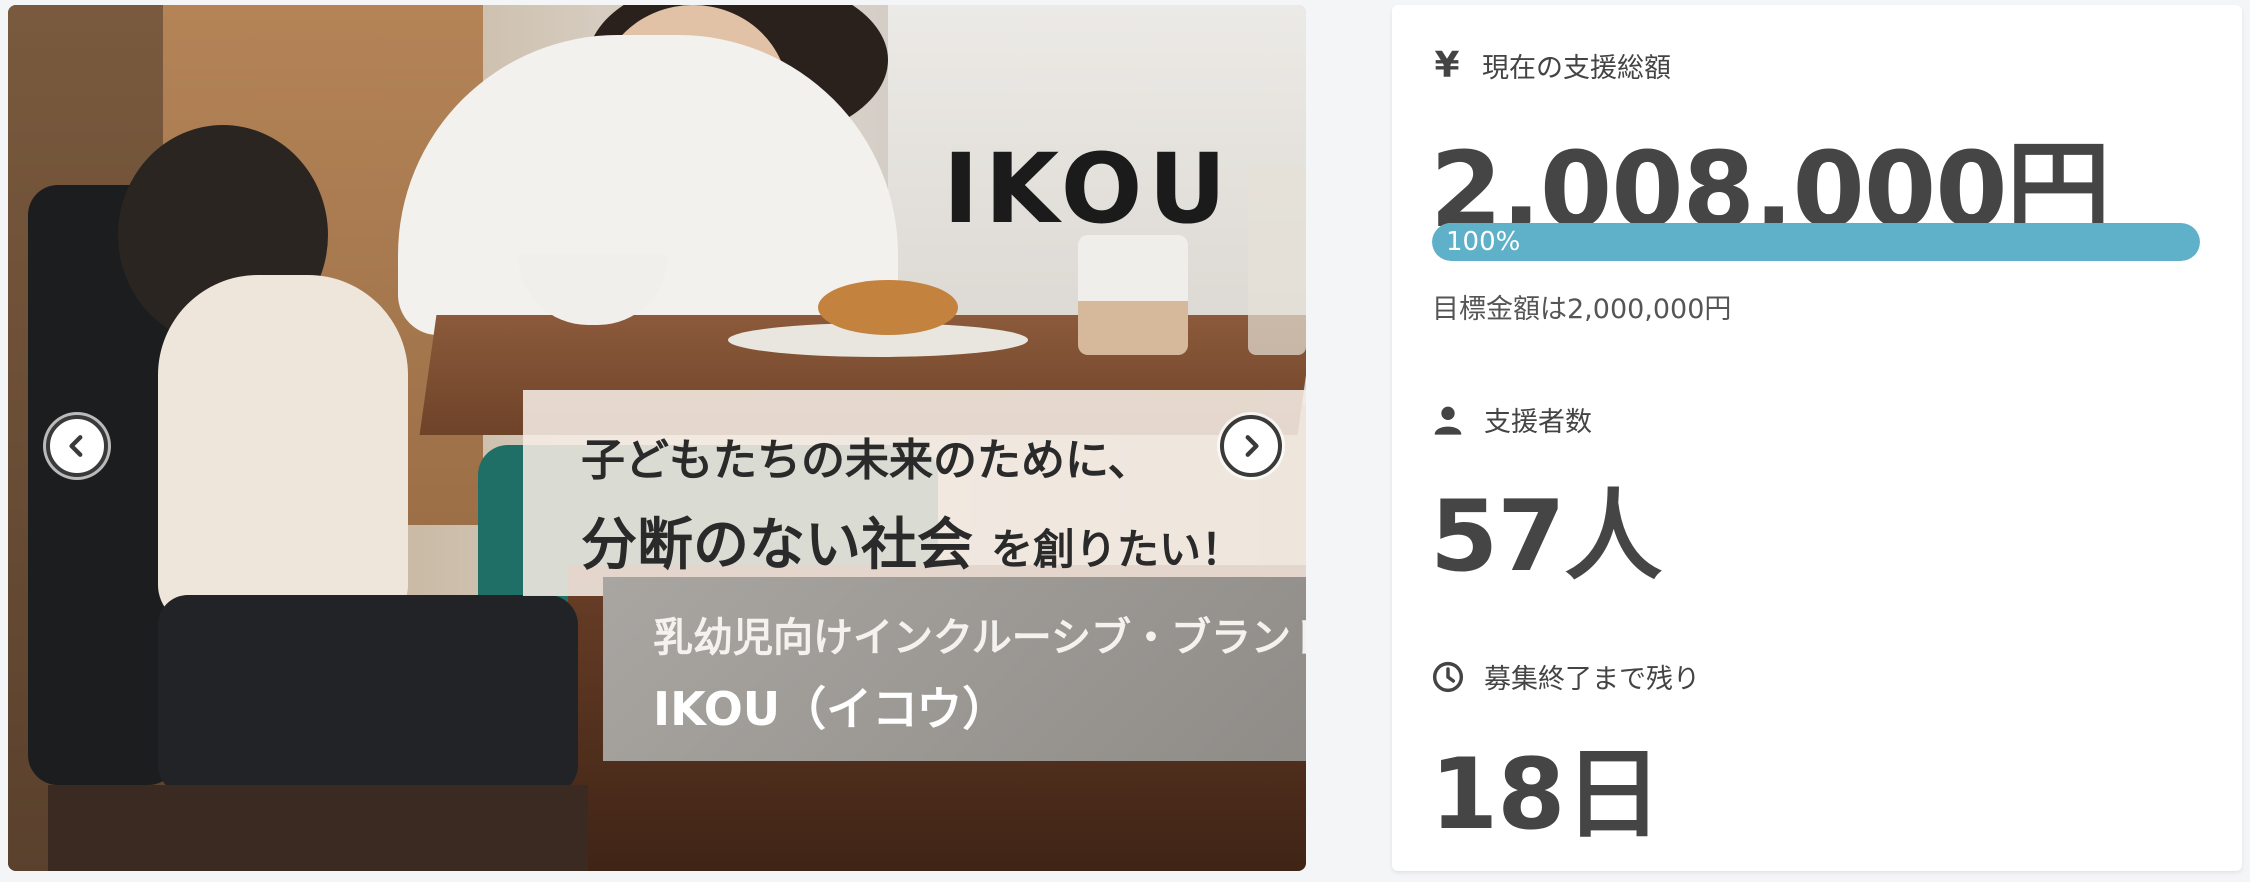 The height and width of the screenshot is (882, 2250). I want to click on clock-icon, so click(1448, 676).